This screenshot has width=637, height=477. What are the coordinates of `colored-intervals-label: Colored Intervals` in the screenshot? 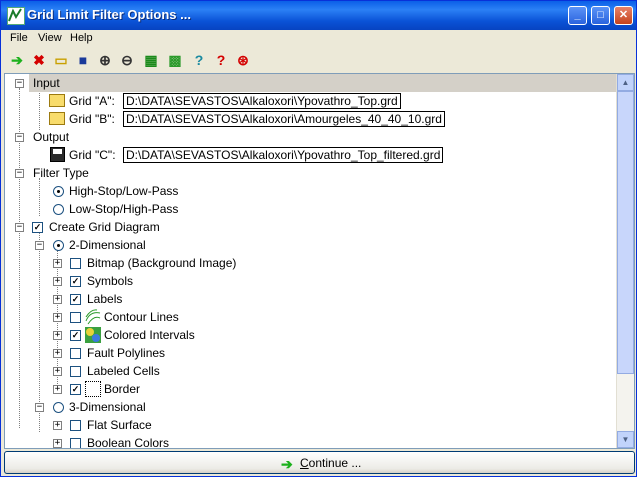 It's located at (149, 335).